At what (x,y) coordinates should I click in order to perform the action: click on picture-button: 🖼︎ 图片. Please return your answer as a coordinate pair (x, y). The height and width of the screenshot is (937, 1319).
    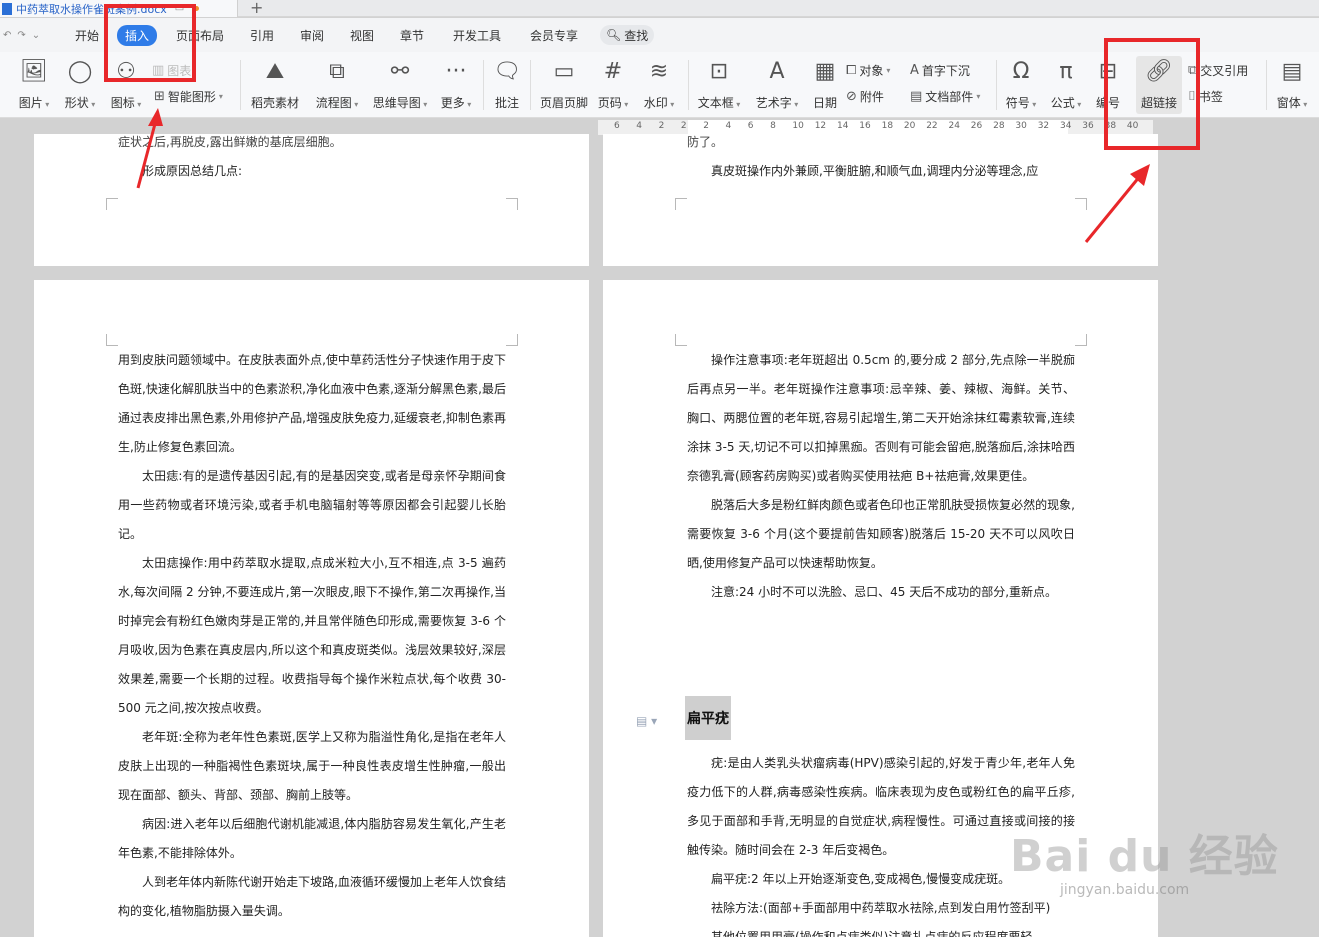
    Looking at the image, I should click on (34, 84).